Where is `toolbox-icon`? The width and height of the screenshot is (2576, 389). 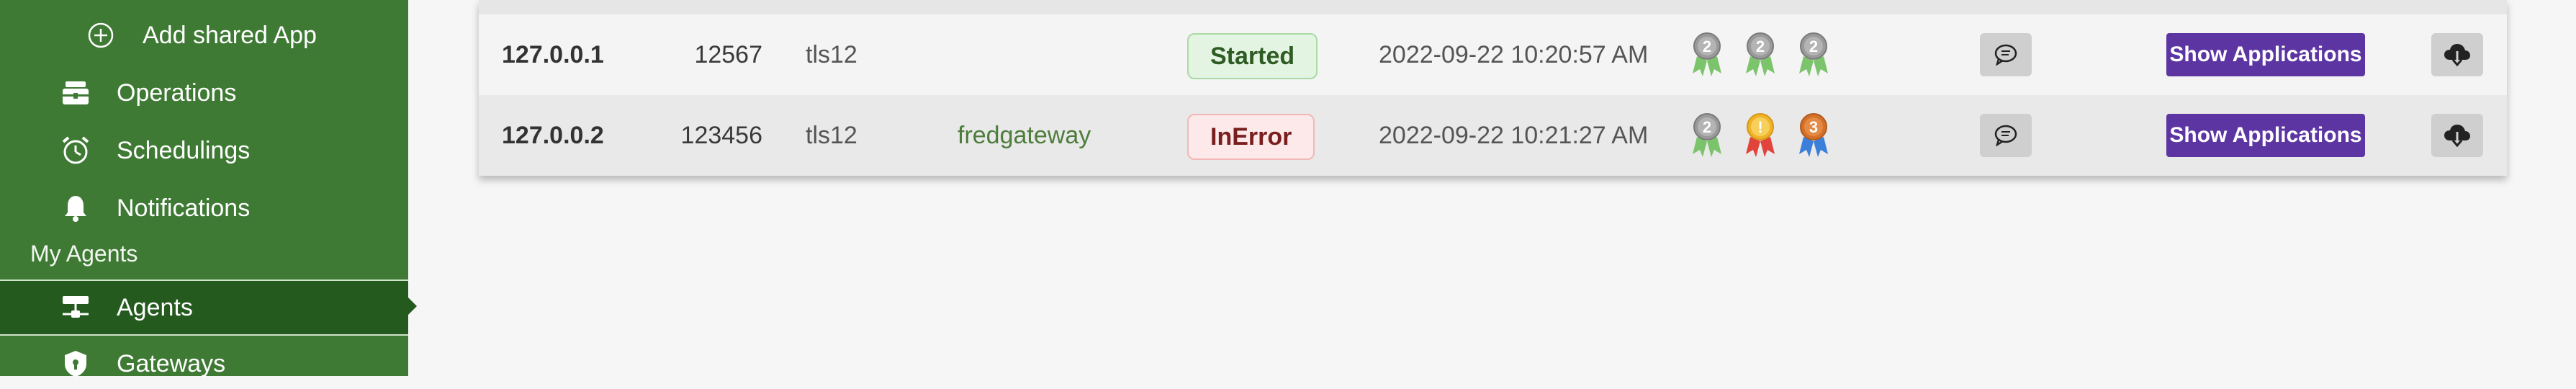 toolbox-icon is located at coordinates (75, 93).